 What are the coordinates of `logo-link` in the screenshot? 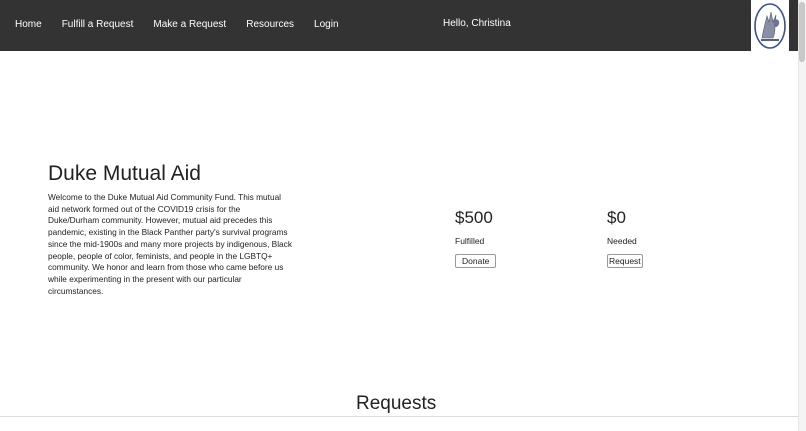 It's located at (770, 25).